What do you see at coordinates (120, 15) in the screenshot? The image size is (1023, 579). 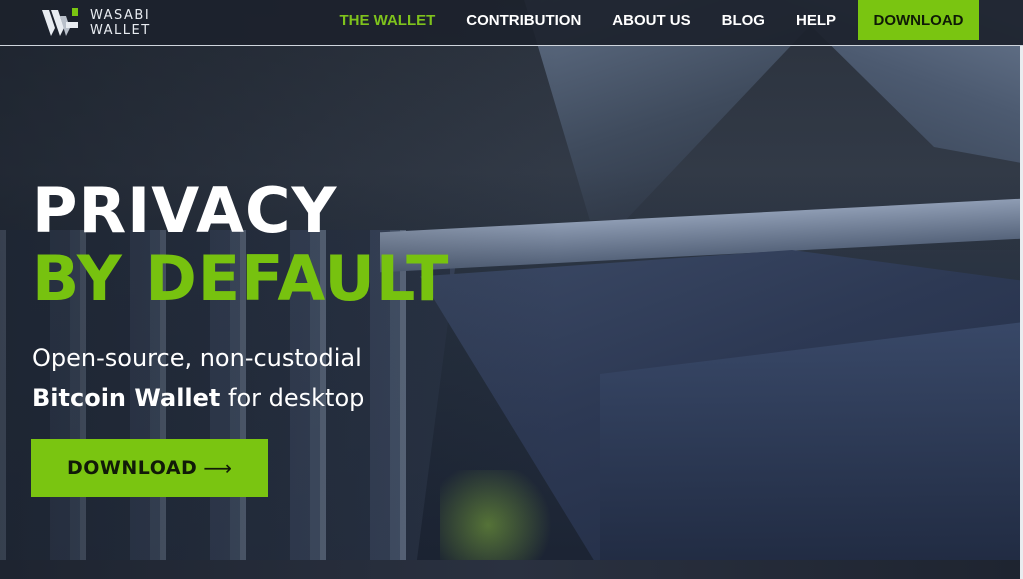 I see `brand-line1: WASABI` at bounding box center [120, 15].